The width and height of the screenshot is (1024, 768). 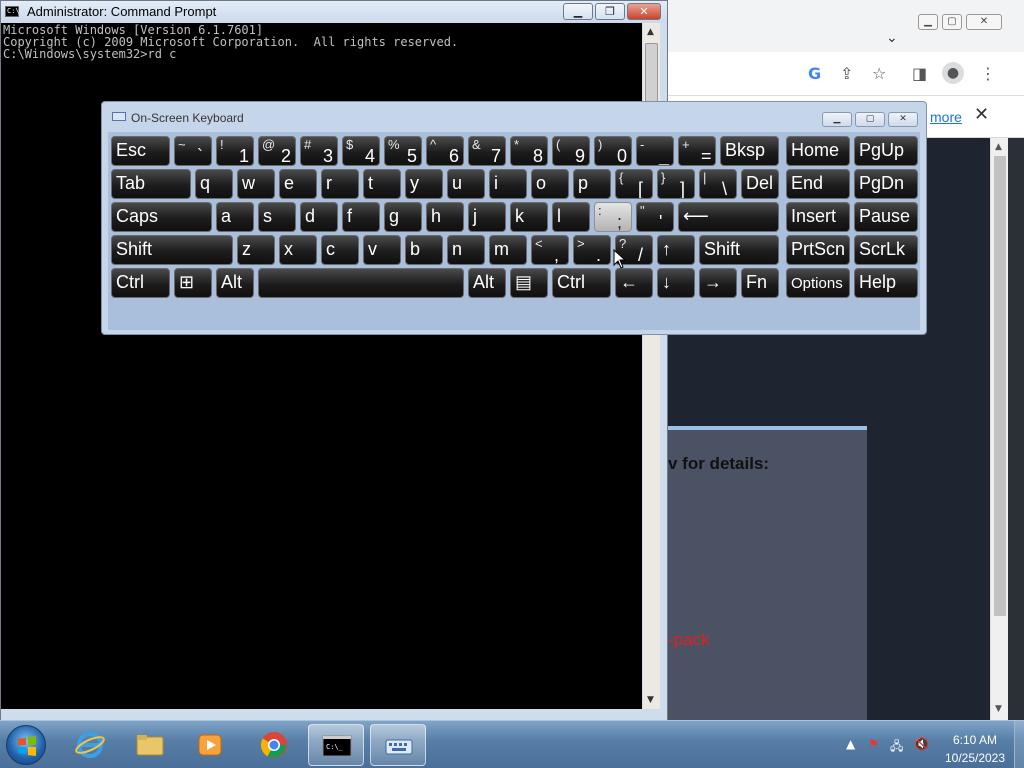 I want to click on key-alt-left: Alt, so click(x=235, y=283).